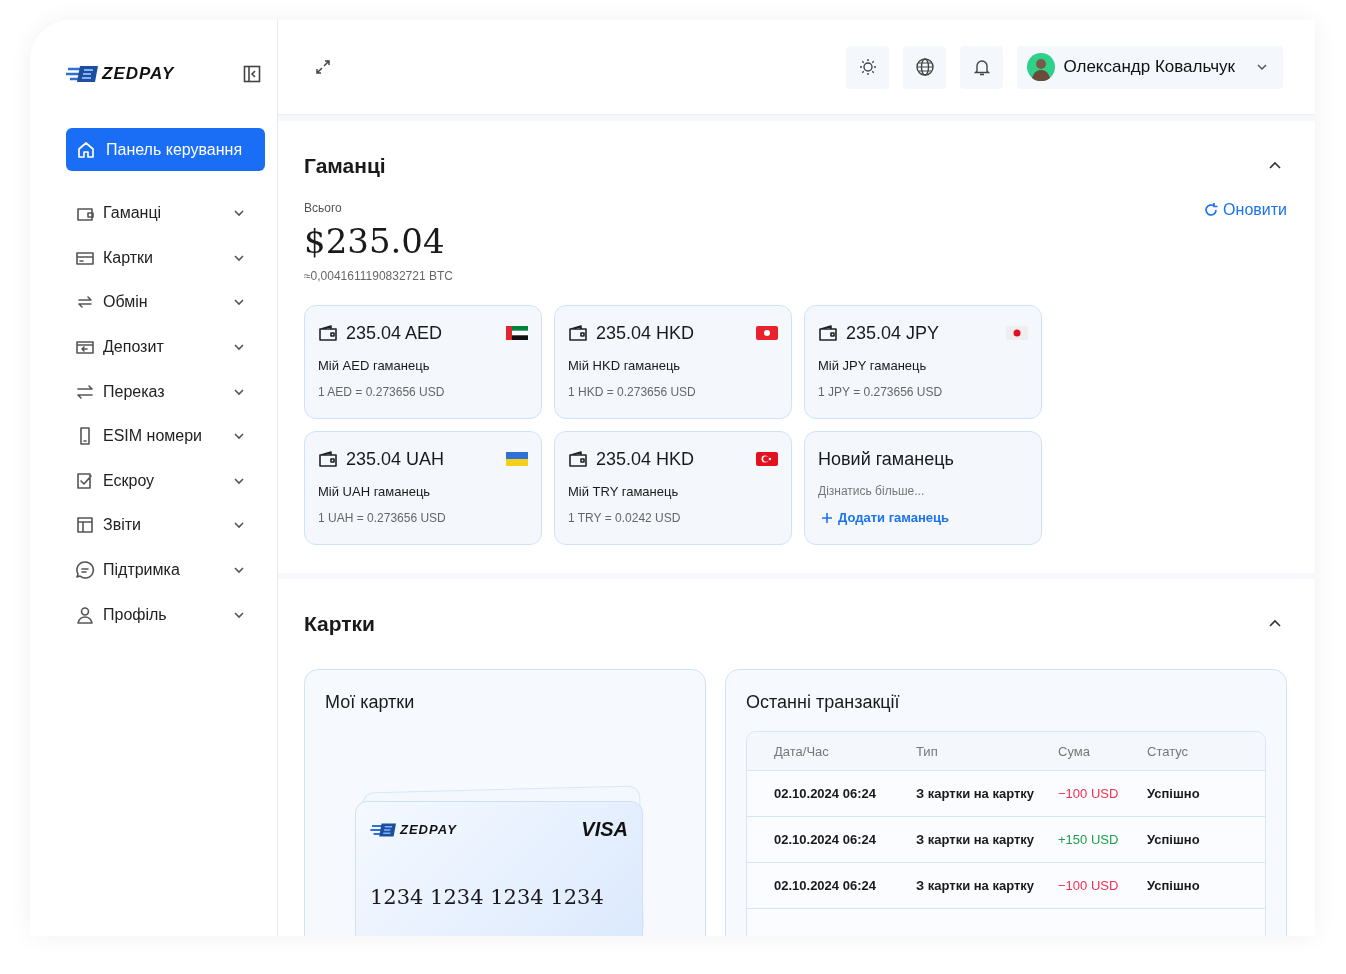  Describe the element at coordinates (382, 518) in the screenshot. I see `exchange-rate: 1 UAH = 0.273656 USD` at that location.